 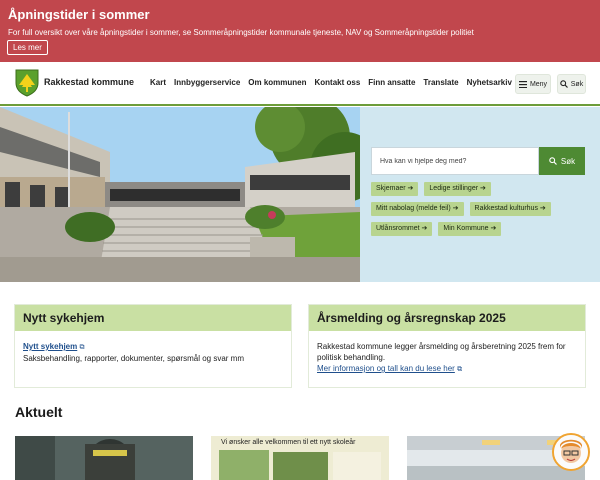 What do you see at coordinates (413, 208) in the screenshot?
I see `quick-link-label: Mitt nabolag (melde feil)` at bounding box center [413, 208].